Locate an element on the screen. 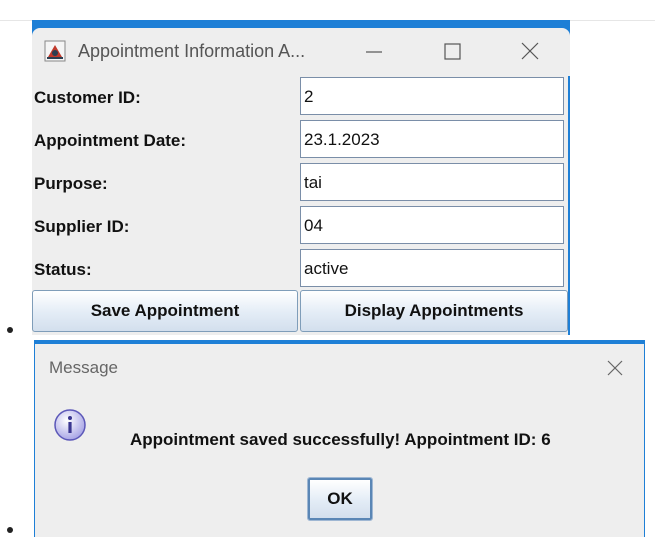 The height and width of the screenshot is (537, 655). customer-id-label: Customer ID: is located at coordinates (87, 97).